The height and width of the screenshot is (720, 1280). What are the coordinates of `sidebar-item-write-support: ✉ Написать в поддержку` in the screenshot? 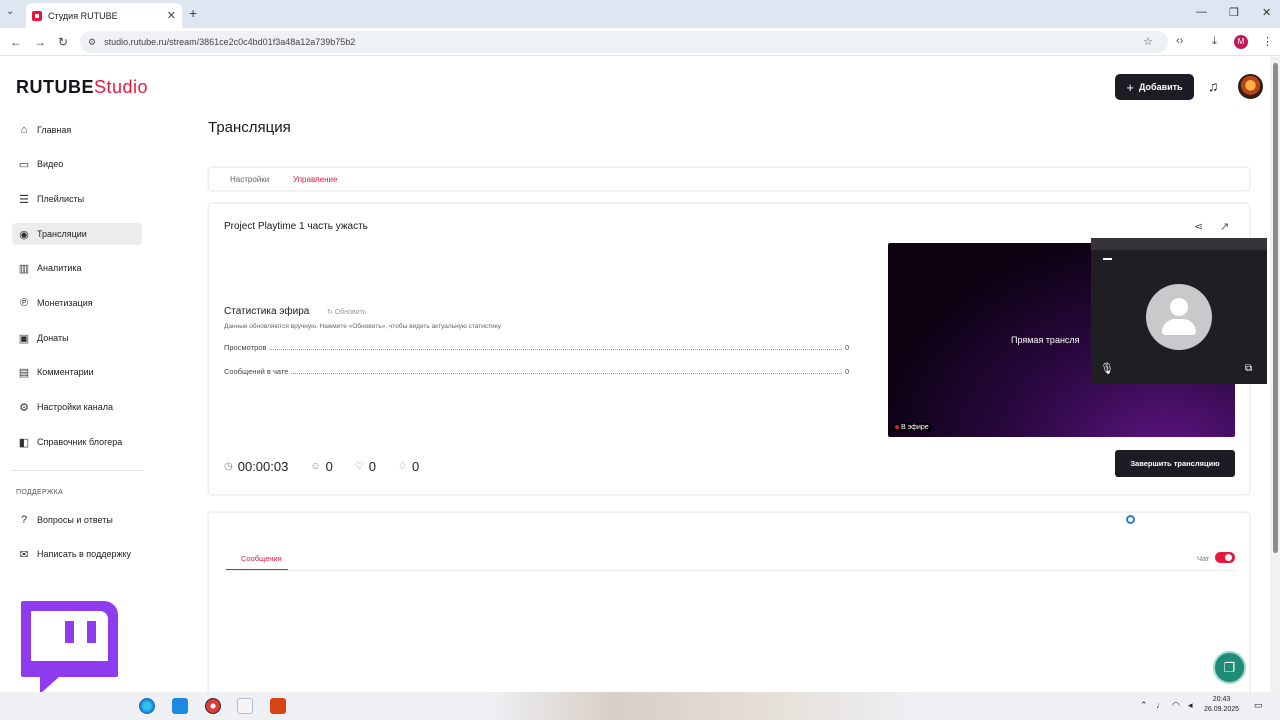 It's located at (77, 554).